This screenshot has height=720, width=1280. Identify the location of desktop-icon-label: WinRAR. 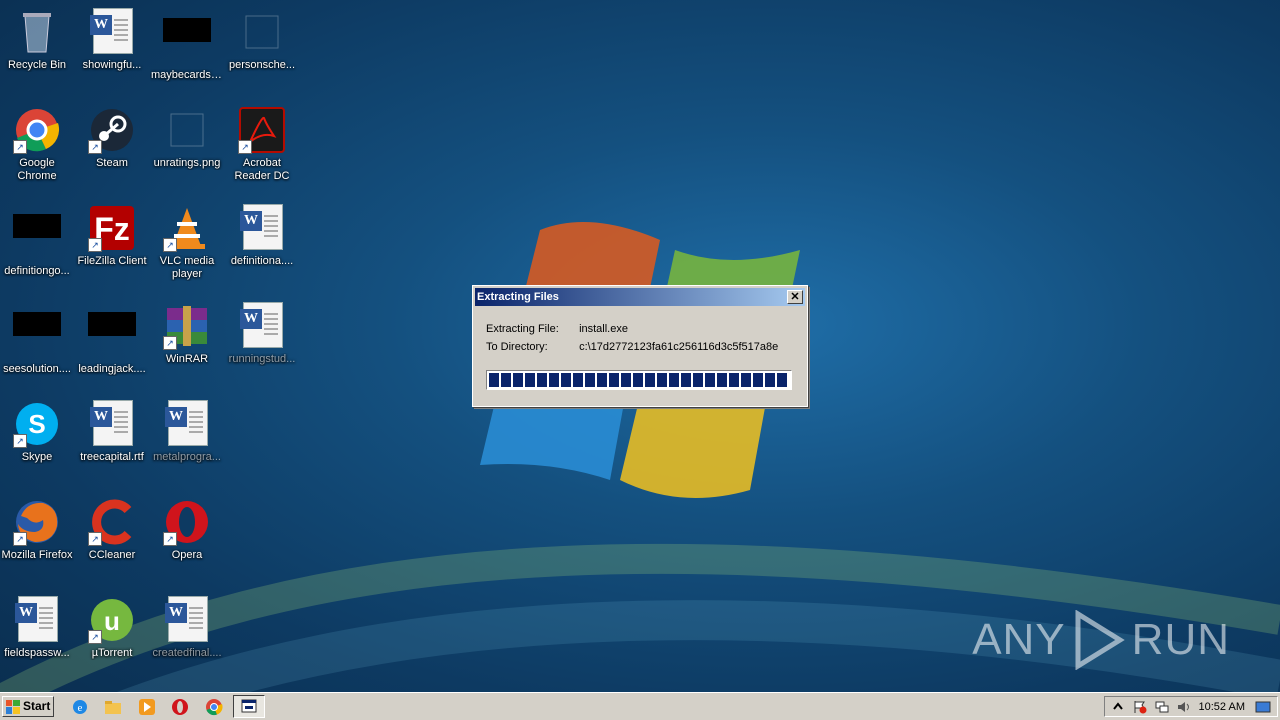
(187, 359).